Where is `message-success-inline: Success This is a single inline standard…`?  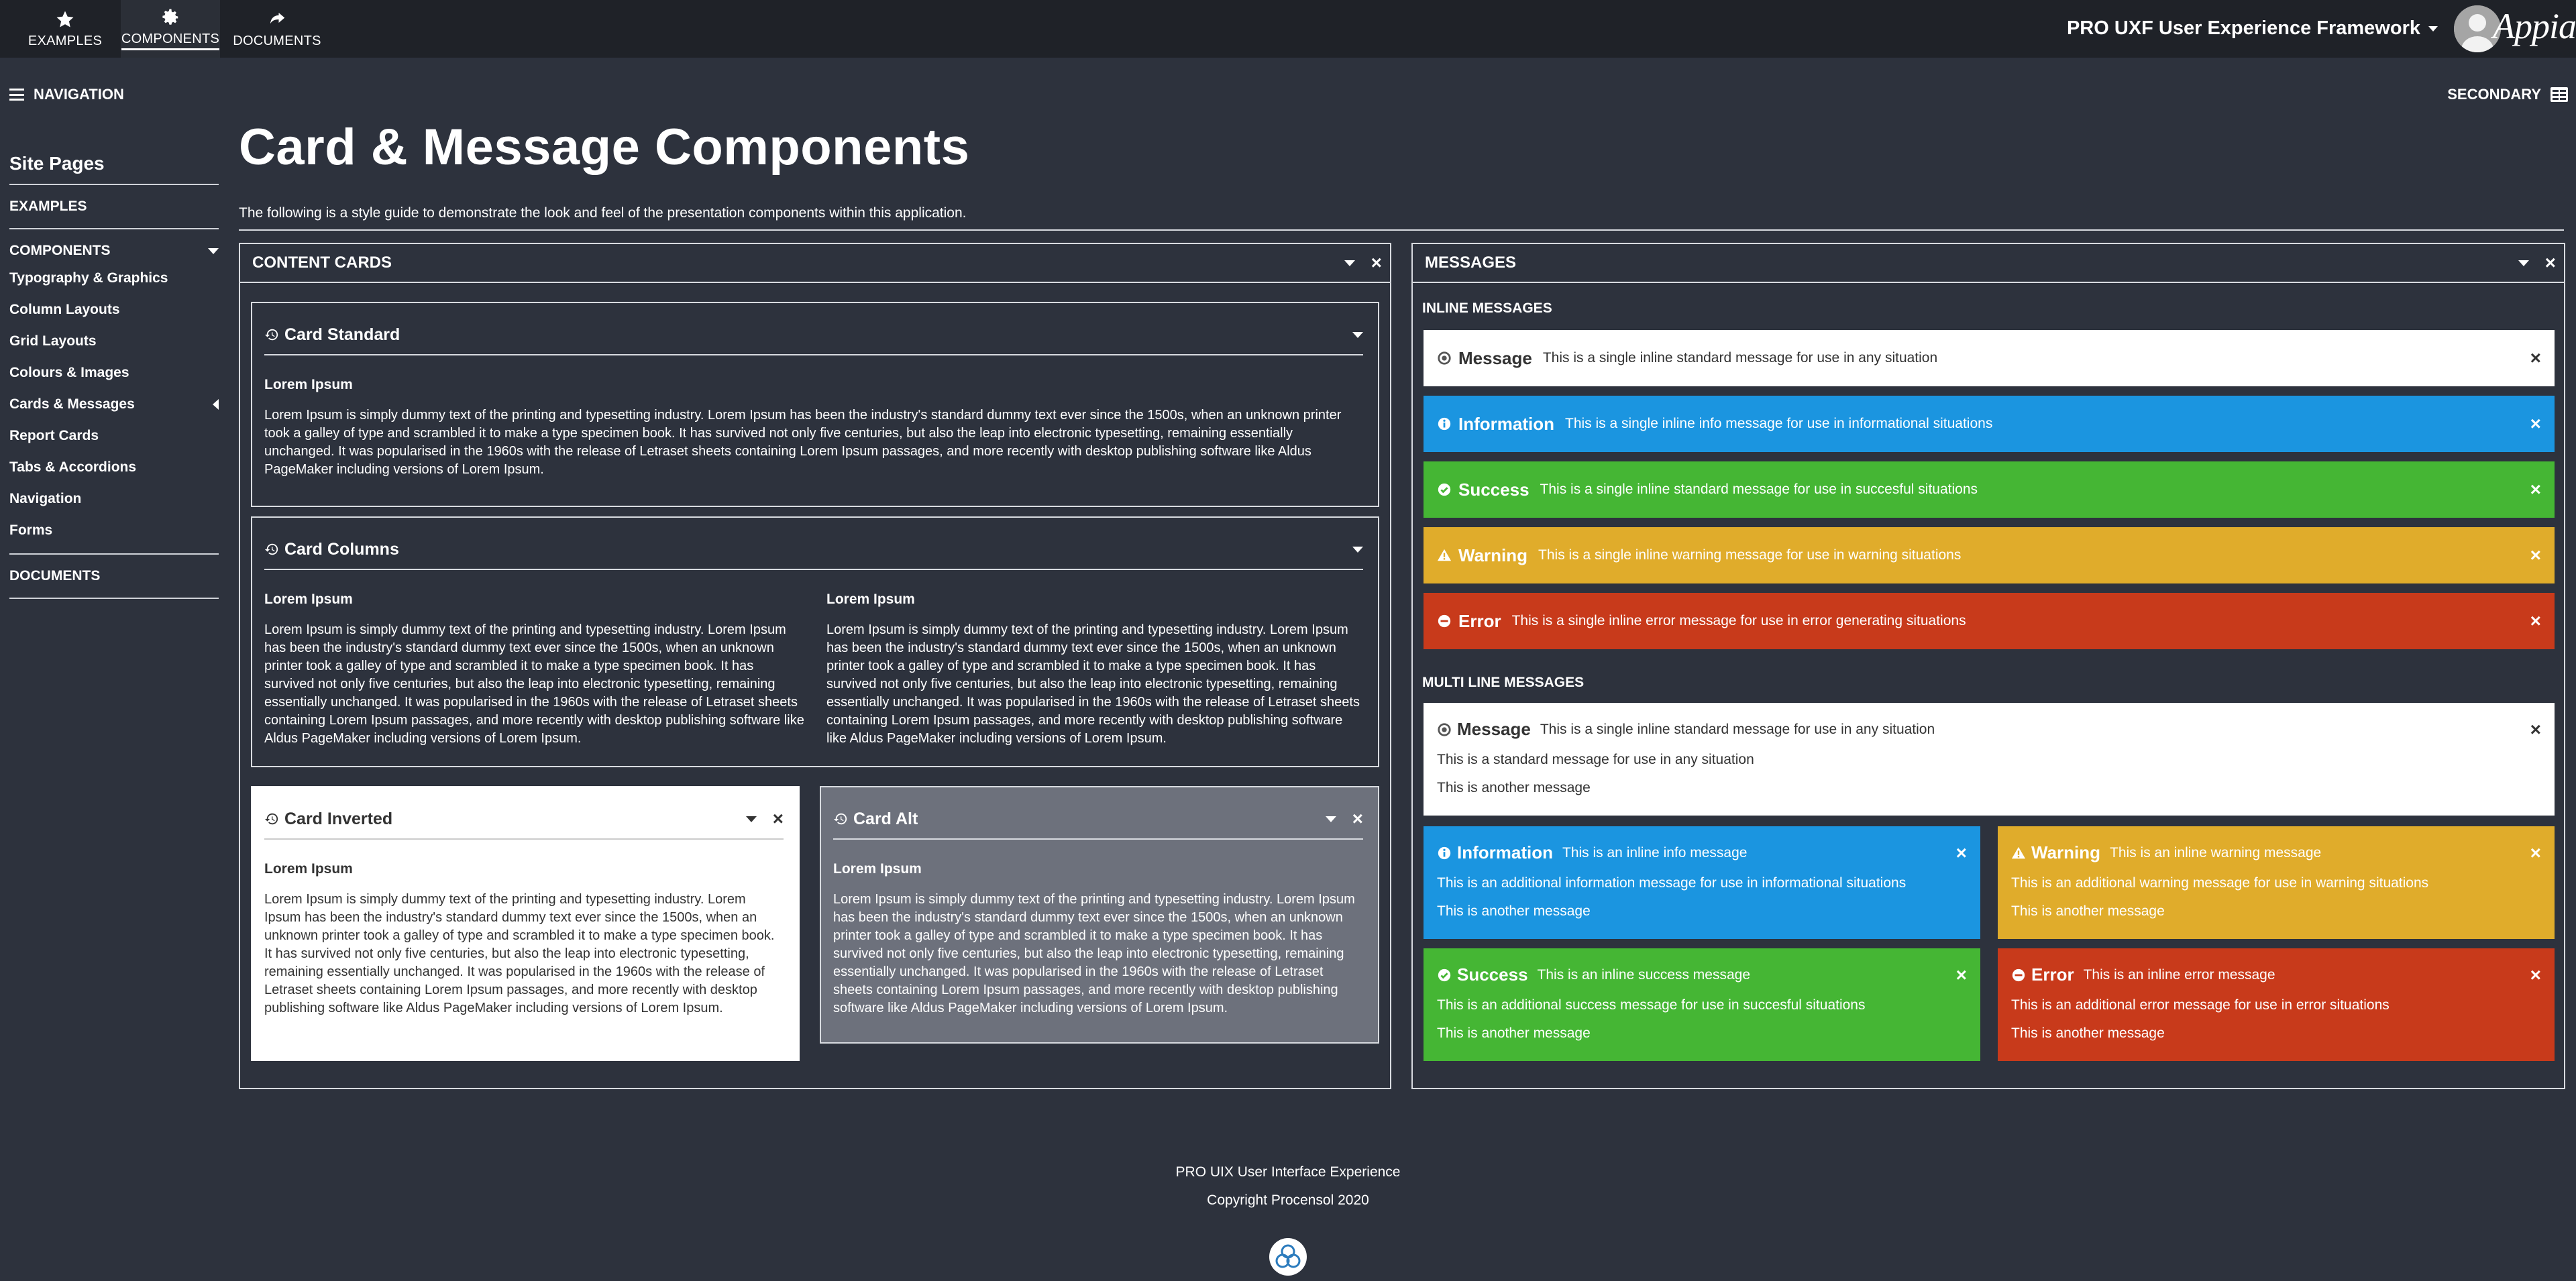 message-success-inline: Success This is a single inline standard… is located at coordinates (1989, 489).